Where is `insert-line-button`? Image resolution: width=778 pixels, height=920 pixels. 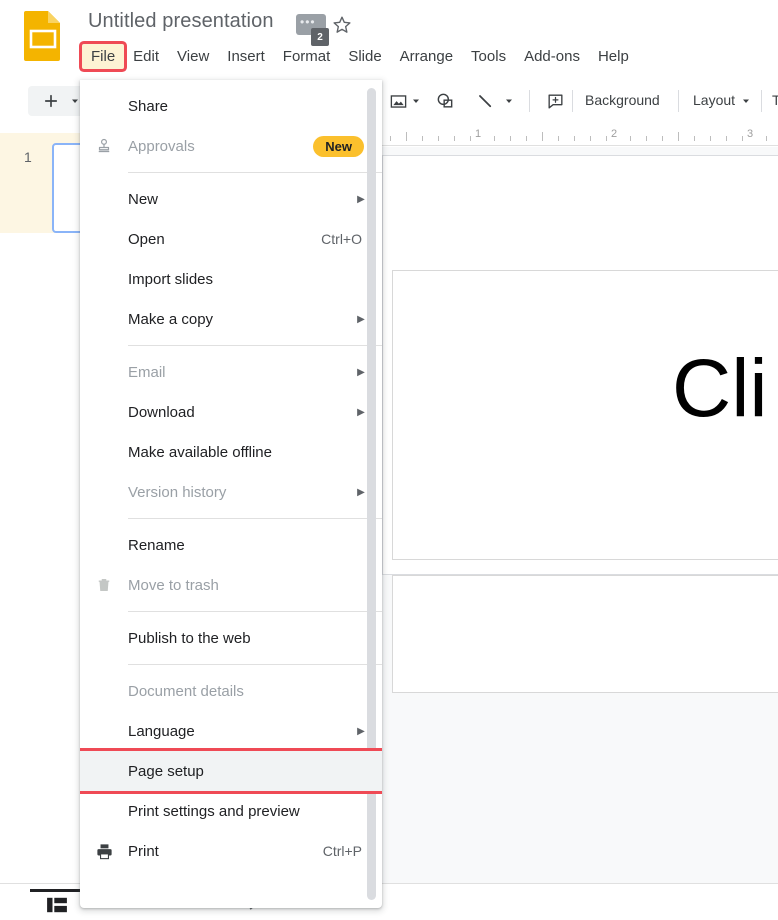
insert-line-button is located at coordinates (485, 101).